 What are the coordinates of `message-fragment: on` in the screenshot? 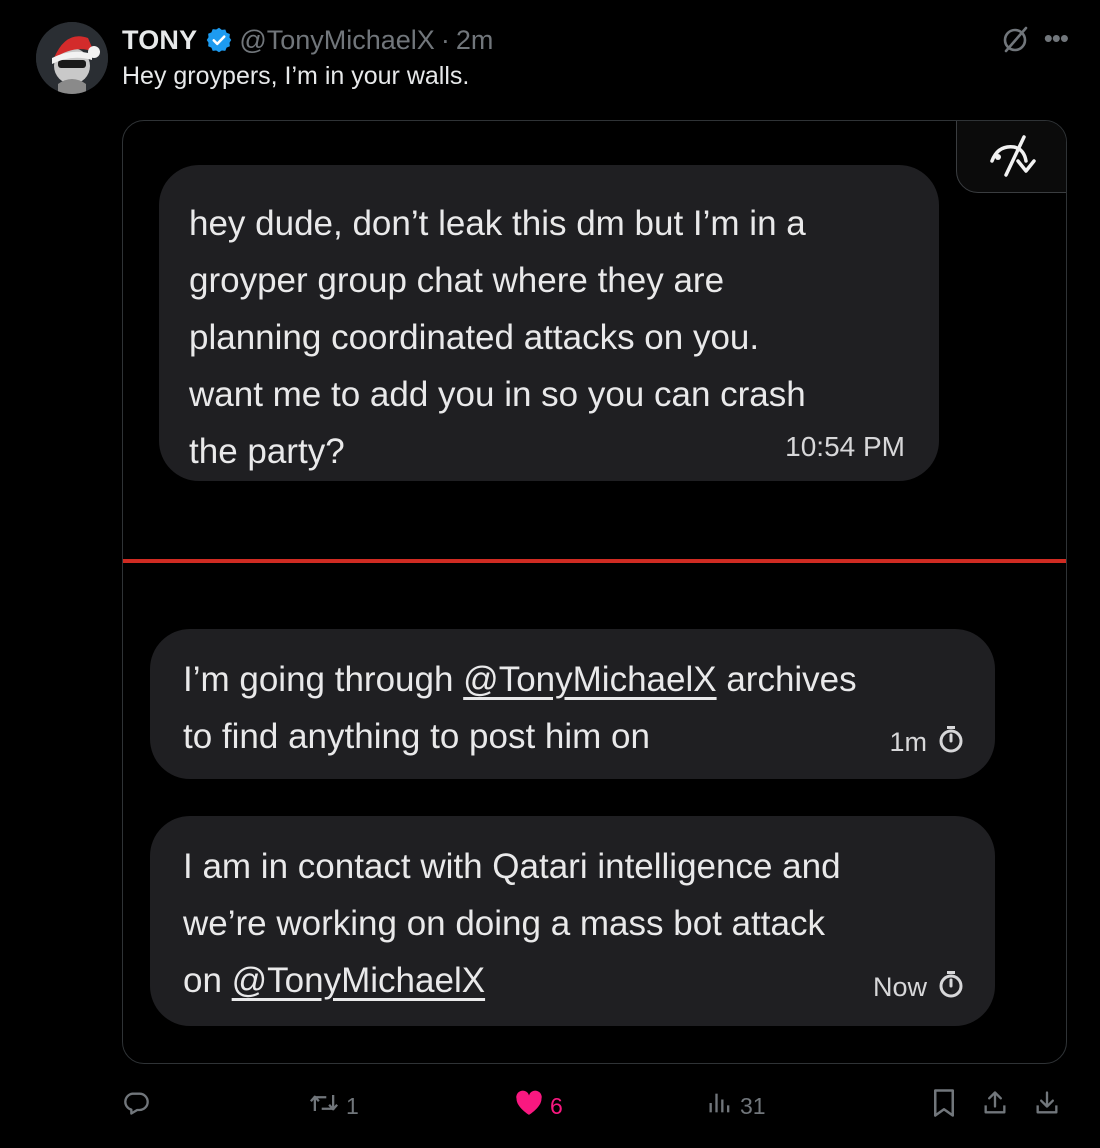 It's located at (207, 980).